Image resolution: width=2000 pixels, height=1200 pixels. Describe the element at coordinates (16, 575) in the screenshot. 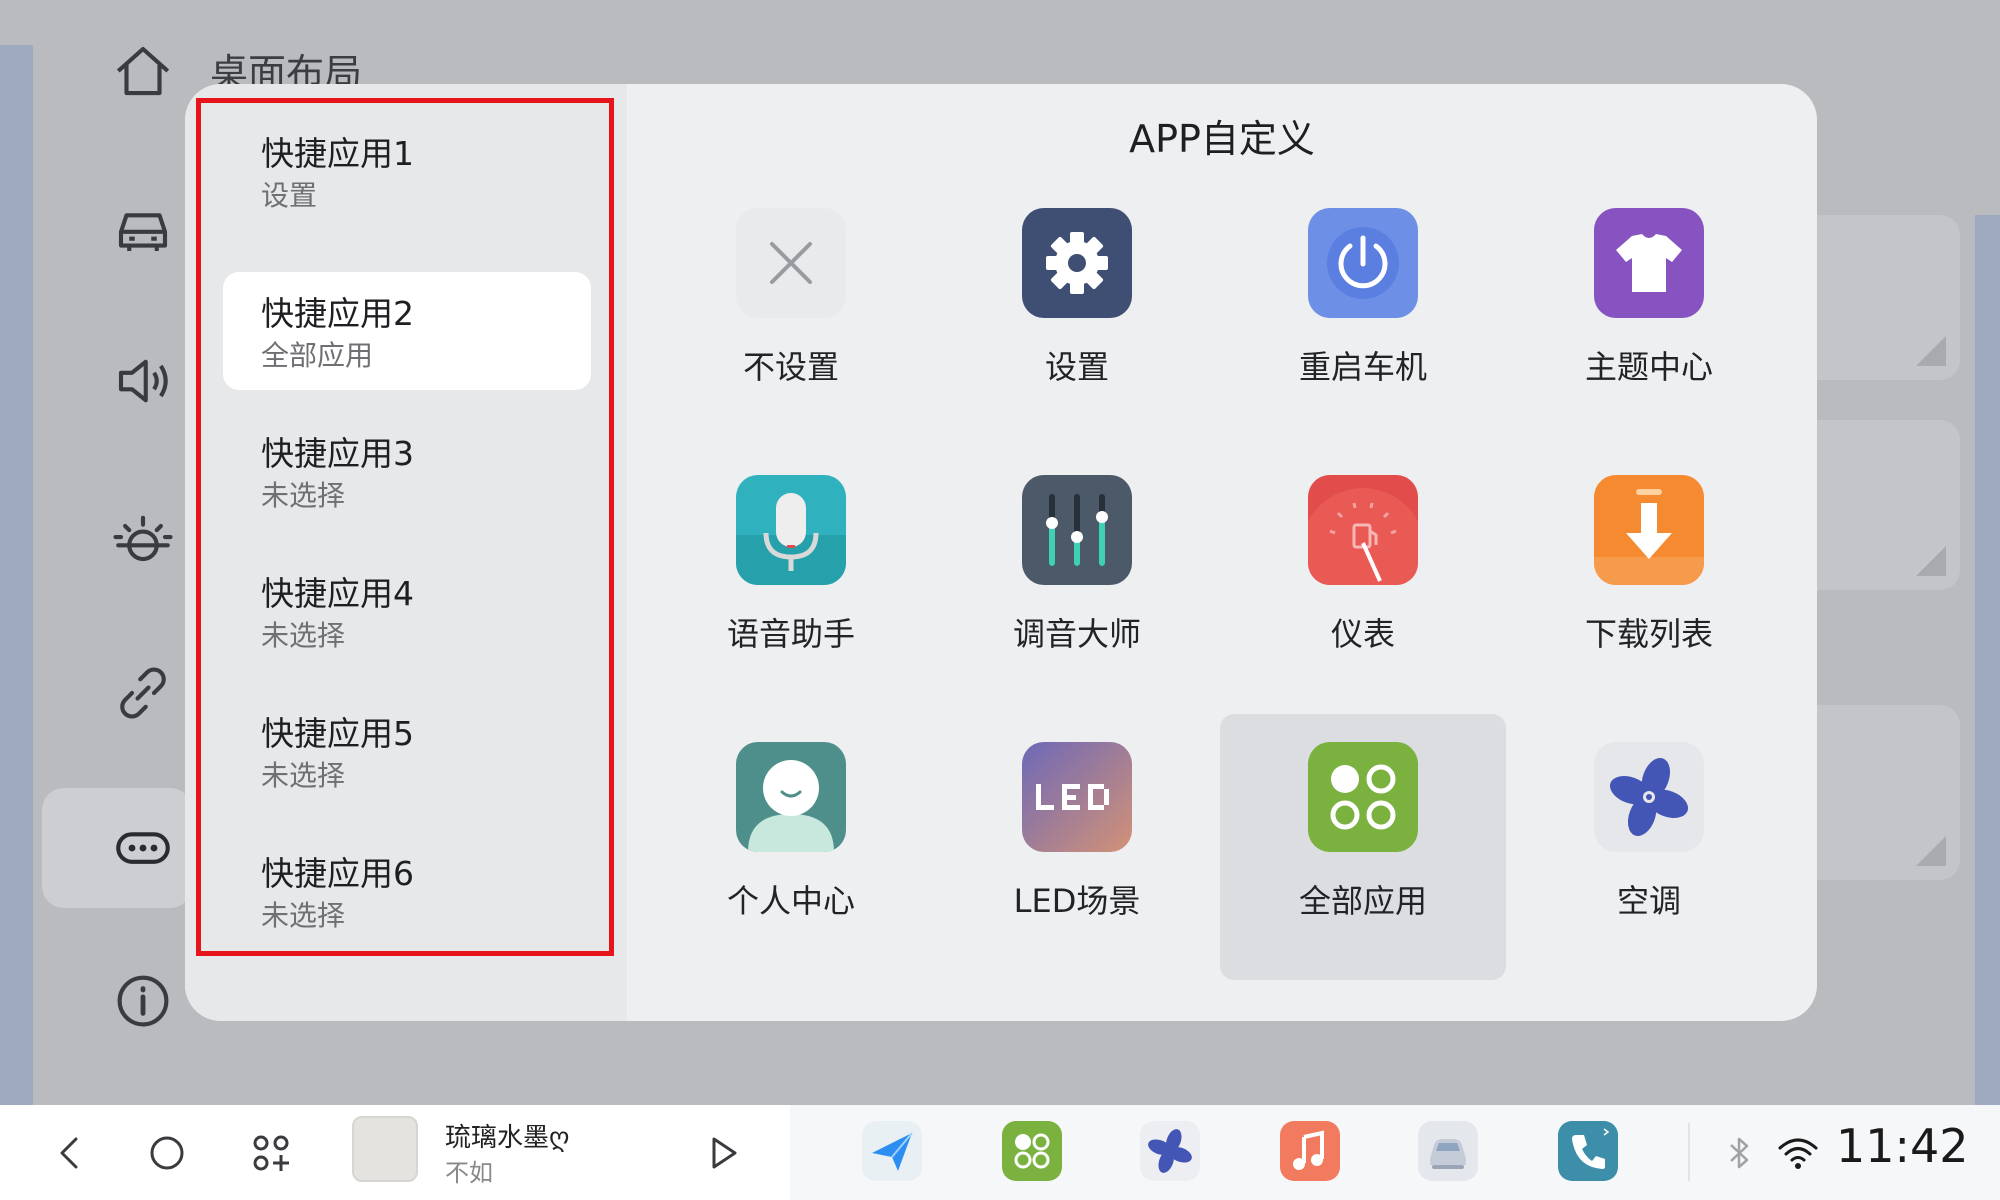

I see `background-stripe-left` at that location.